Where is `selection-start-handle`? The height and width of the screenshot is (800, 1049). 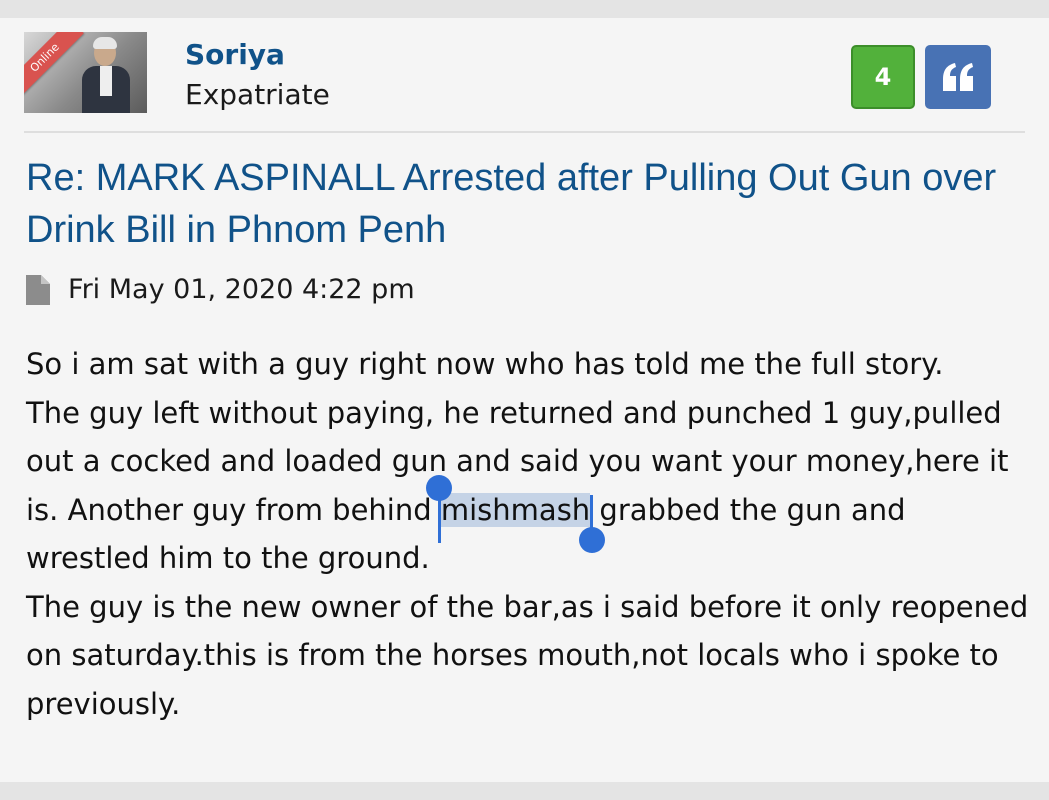 selection-start-handle is located at coordinates (438, 487).